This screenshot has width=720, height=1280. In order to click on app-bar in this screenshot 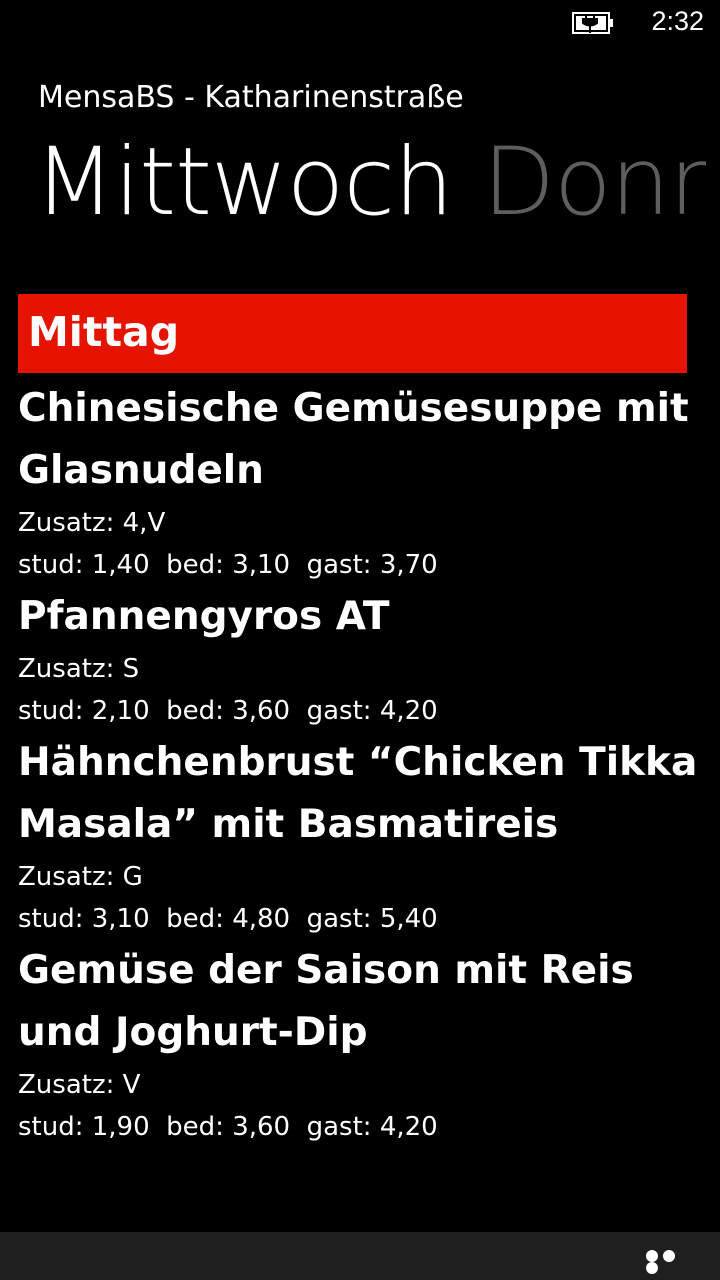, I will do `click(360, 1256)`.